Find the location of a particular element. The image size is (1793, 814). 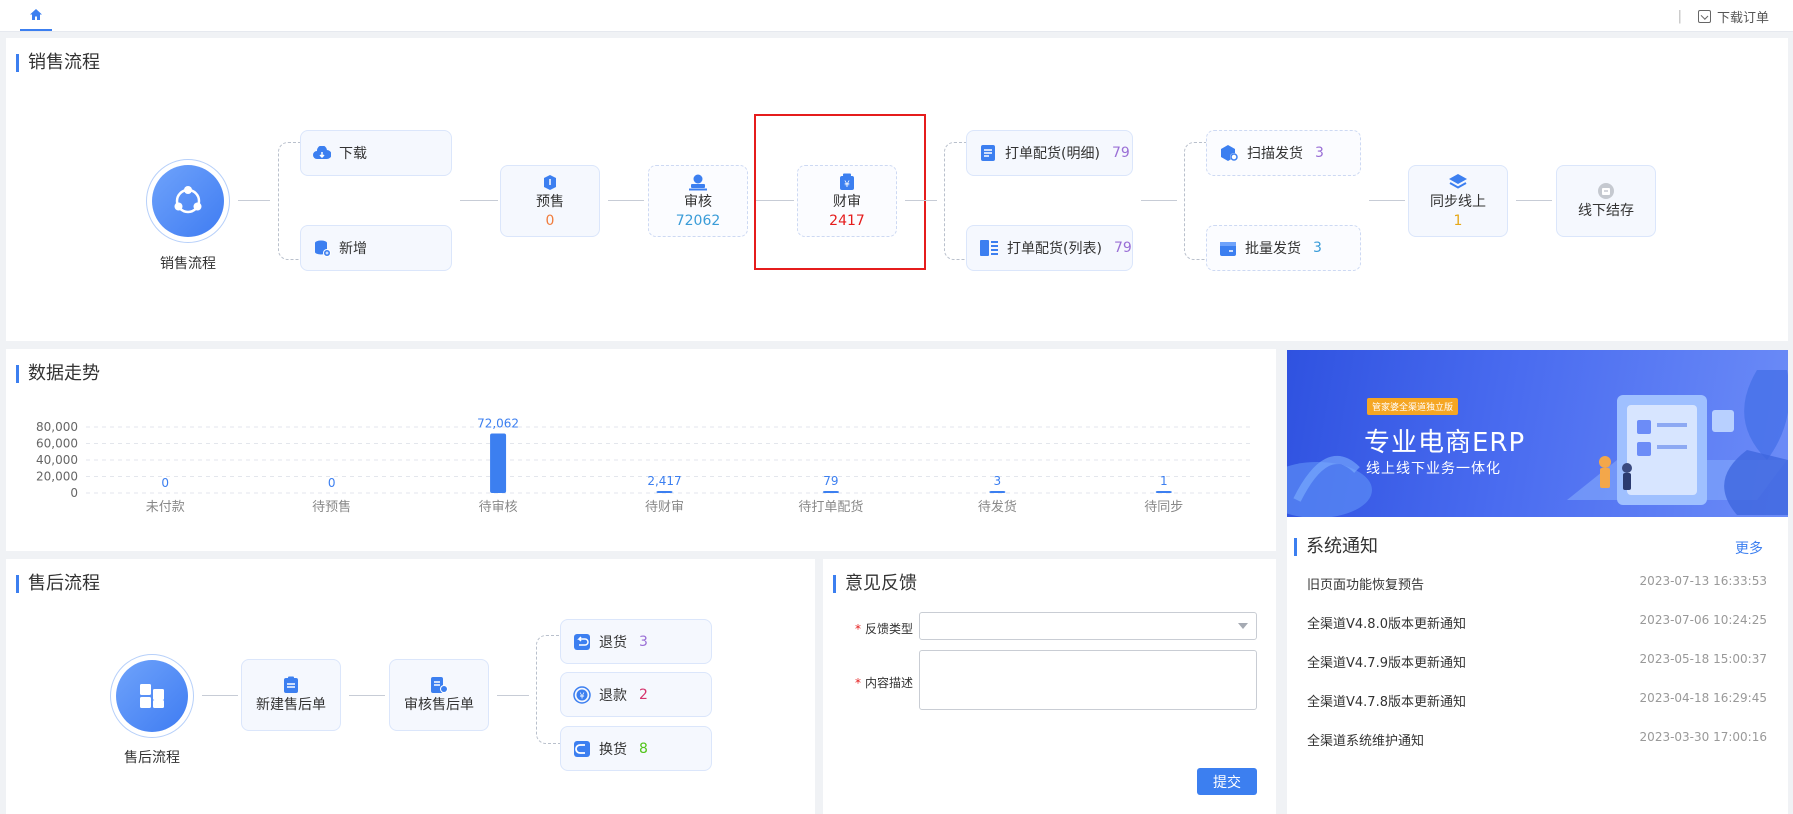

aftersale-flow-start is located at coordinates (152, 696).